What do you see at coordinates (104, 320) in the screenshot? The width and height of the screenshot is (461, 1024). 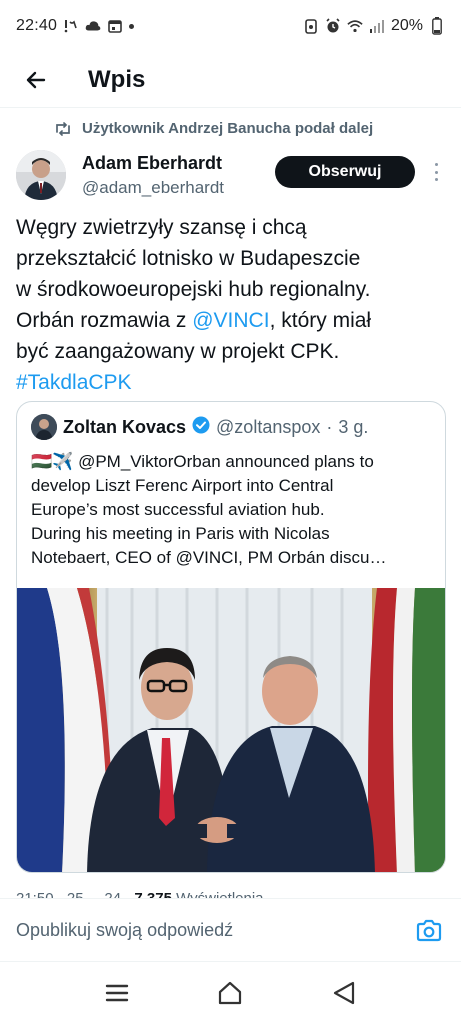 I see `tweet-text-fragment: Orbán rozmawia z` at bounding box center [104, 320].